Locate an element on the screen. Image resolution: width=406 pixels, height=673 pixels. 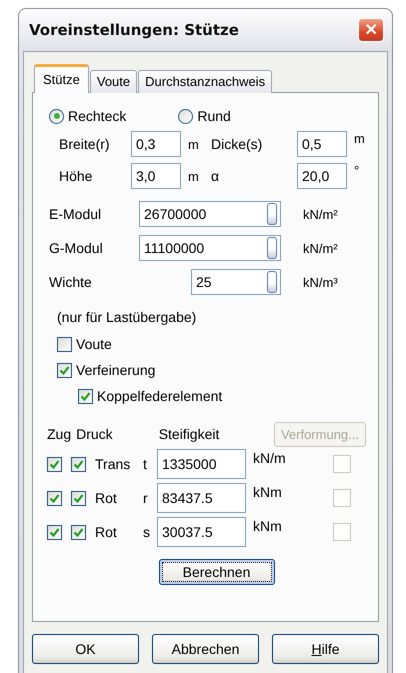
input-field: 0,5 is located at coordinates (322, 144).